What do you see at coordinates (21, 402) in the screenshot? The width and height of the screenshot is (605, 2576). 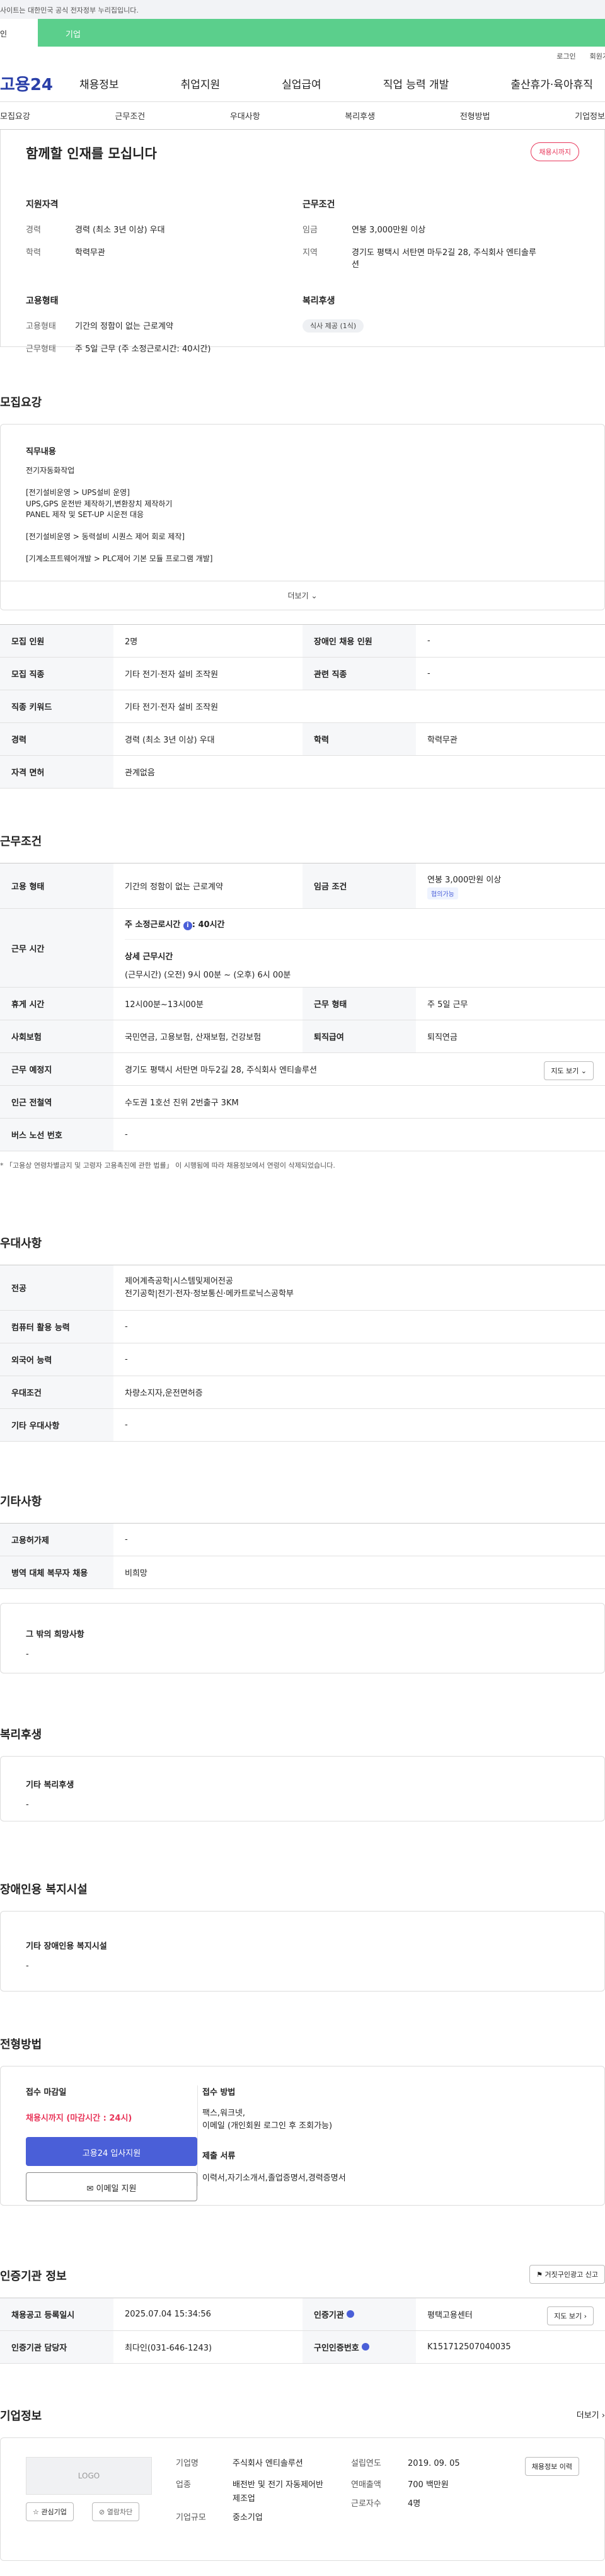 I see `section-title: 모집요강` at bounding box center [21, 402].